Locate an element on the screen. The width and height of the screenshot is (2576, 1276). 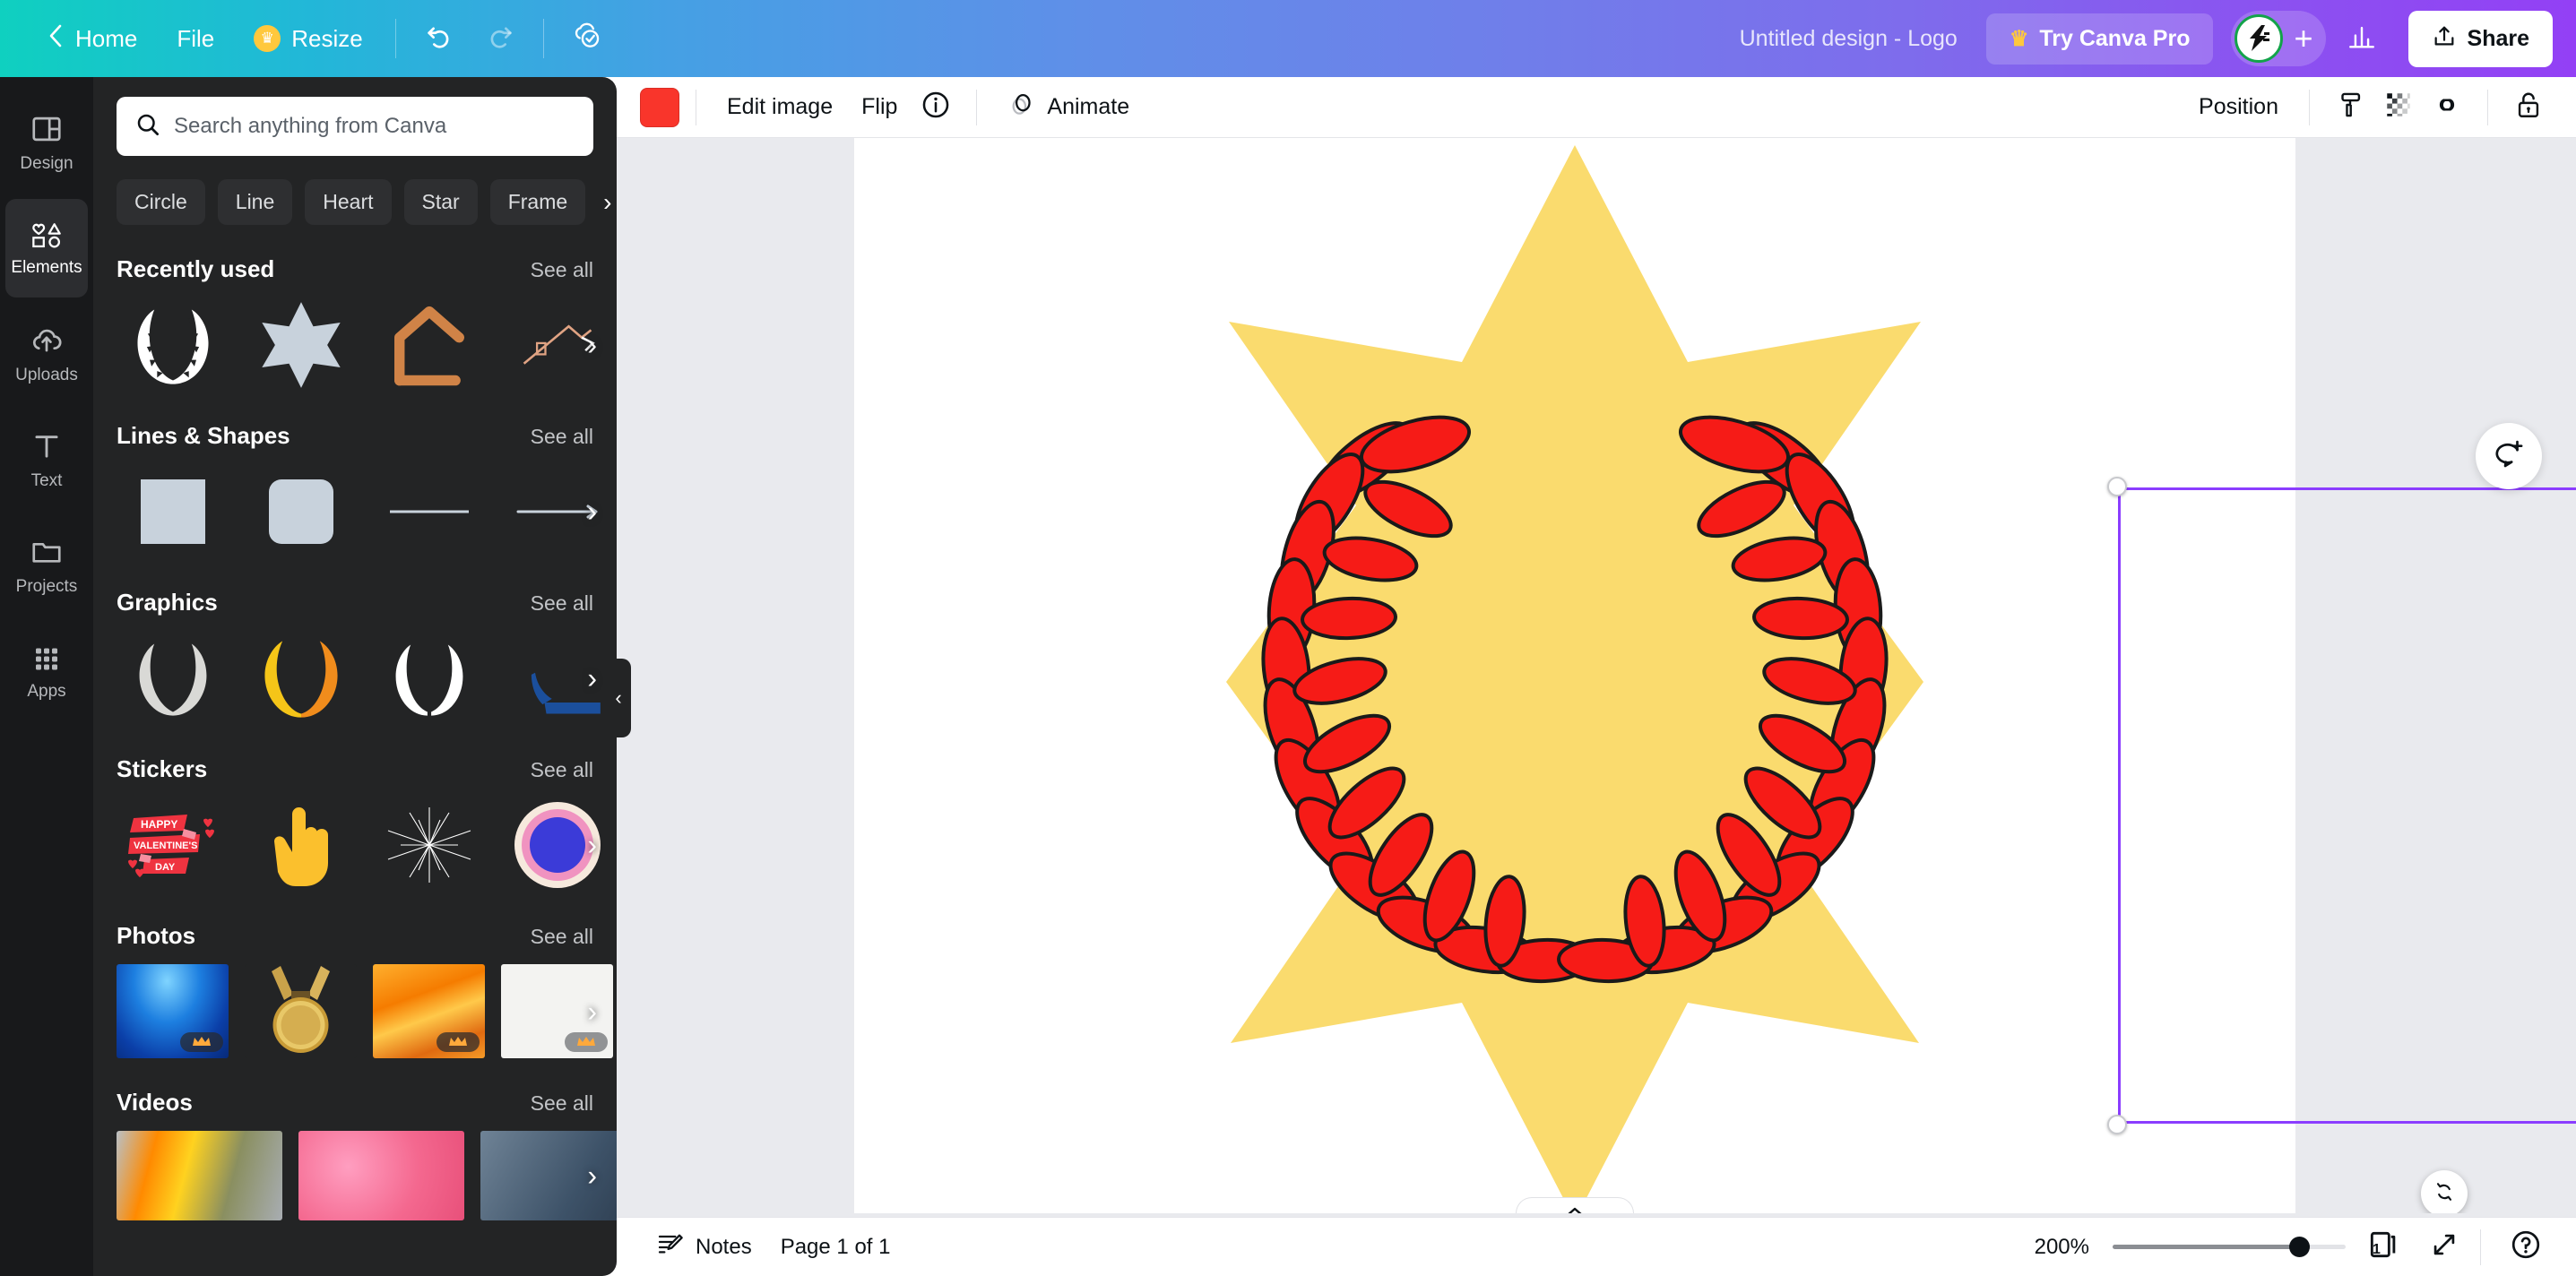
info-button is located at coordinates (936, 107).